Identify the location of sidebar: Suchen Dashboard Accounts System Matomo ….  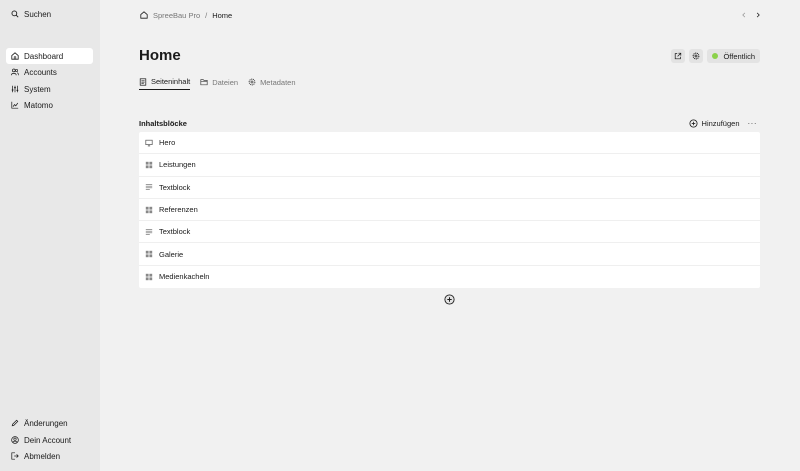
(50, 235).